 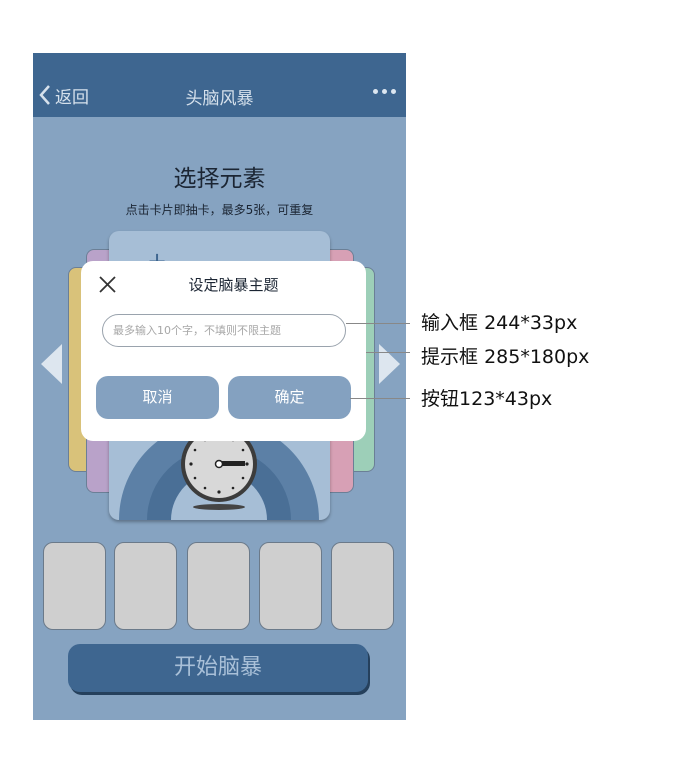 What do you see at coordinates (388, 352) in the screenshot?
I see `annotation-line-dialog` at bounding box center [388, 352].